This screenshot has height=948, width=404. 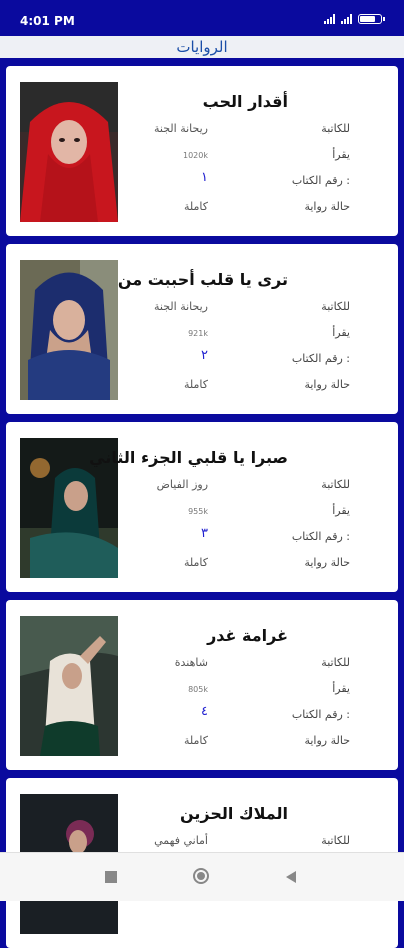 What do you see at coordinates (204, 533) in the screenshot?
I see `book-number-value: ٣` at bounding box center [204, 533].